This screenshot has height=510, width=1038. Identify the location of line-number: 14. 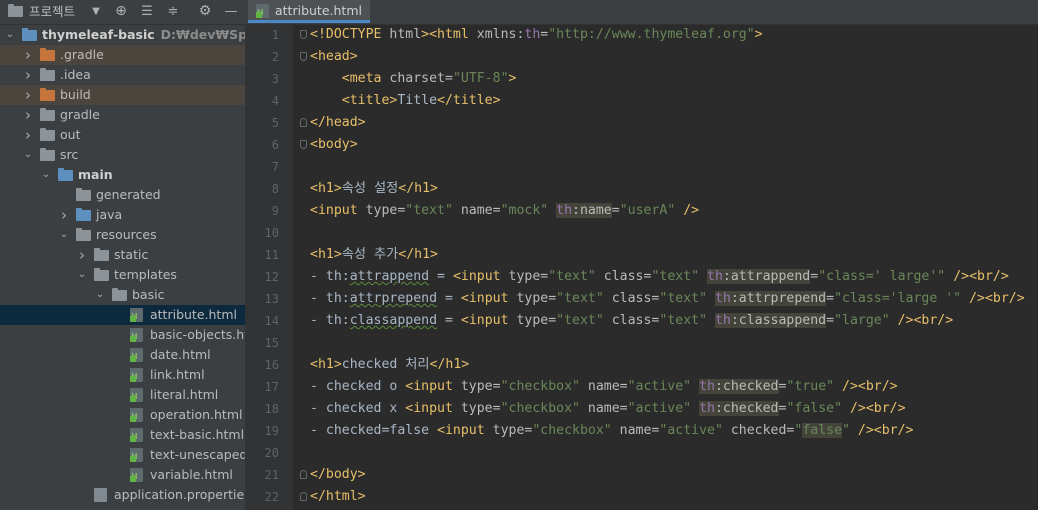
(271, 321).